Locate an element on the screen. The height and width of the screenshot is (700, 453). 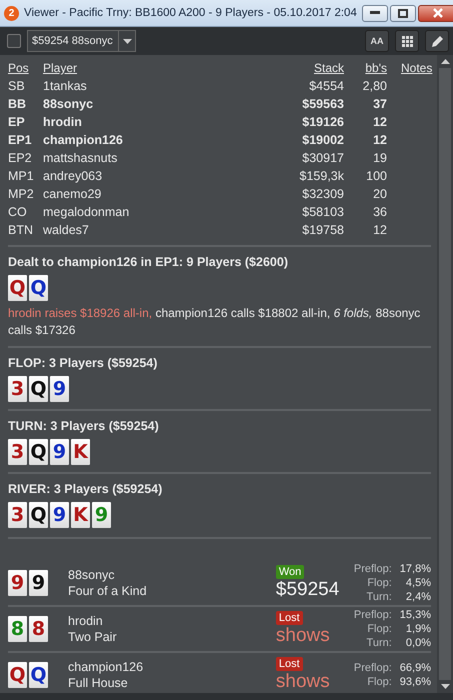
table-cell-text: BB is located at coordinates (18, 104).